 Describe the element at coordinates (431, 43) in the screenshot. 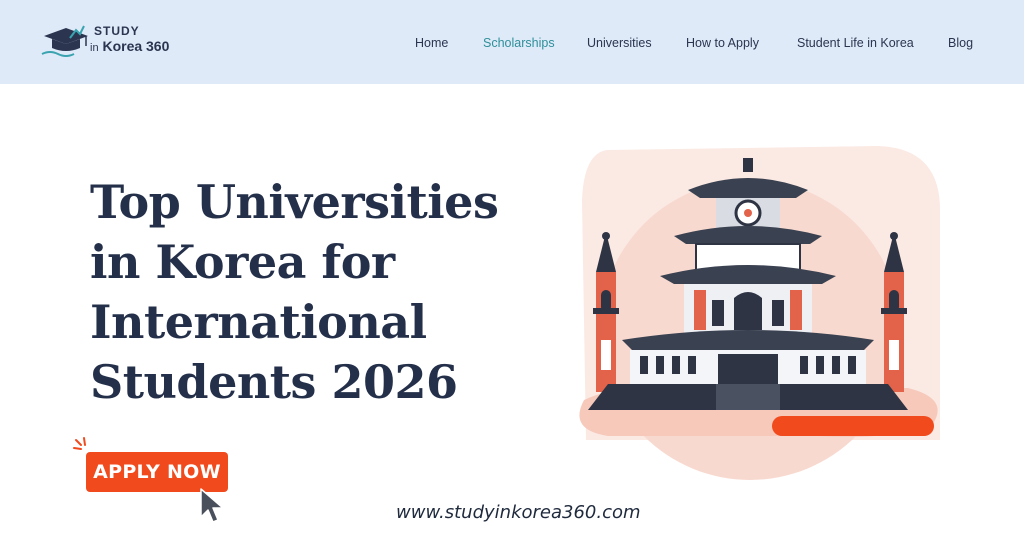

I see `nav-home: Home` at that location.